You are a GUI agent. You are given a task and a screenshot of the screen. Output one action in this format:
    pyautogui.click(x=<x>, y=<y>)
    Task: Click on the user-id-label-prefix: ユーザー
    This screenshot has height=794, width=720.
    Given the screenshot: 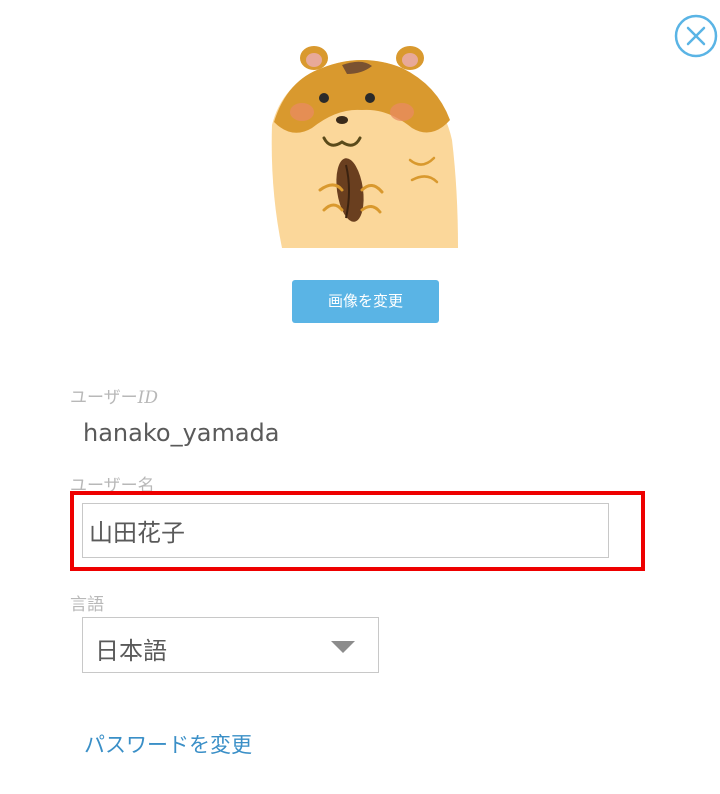 What is the action you would take?
    pyautogui.click(x=104, y=398)
    